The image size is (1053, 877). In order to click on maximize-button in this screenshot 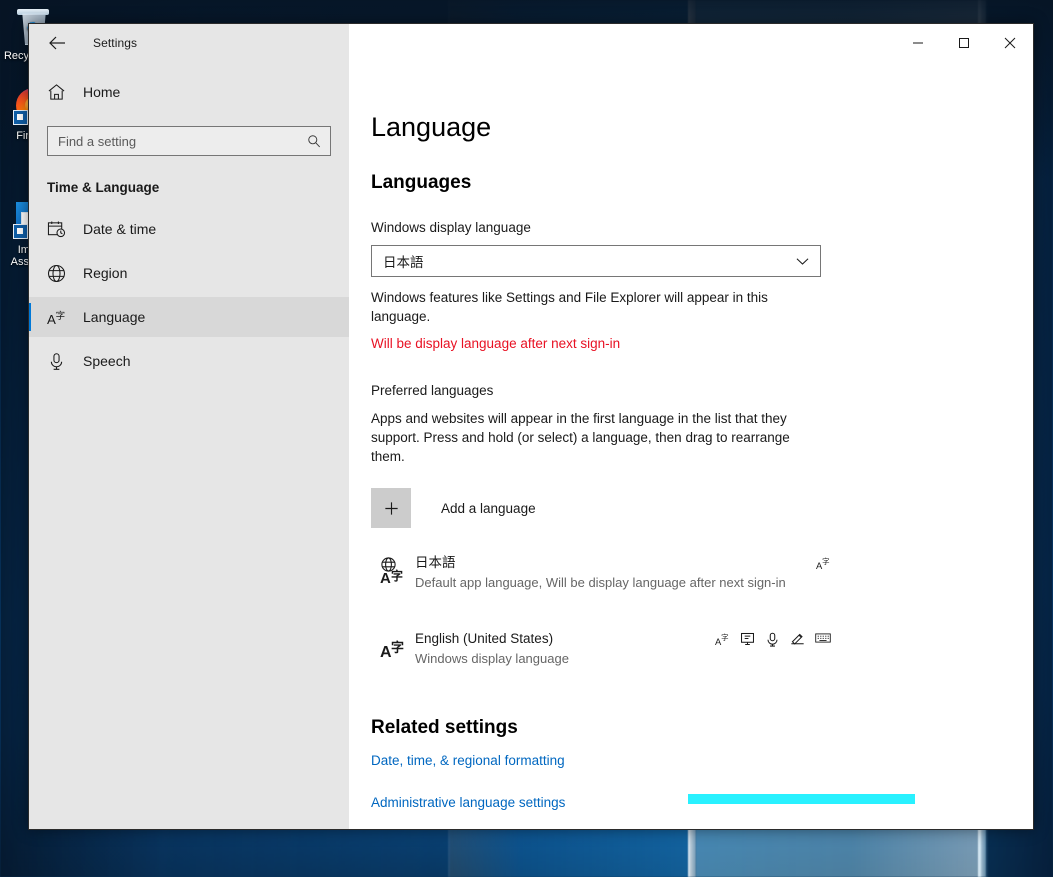, I will do `click(964, 43)`.